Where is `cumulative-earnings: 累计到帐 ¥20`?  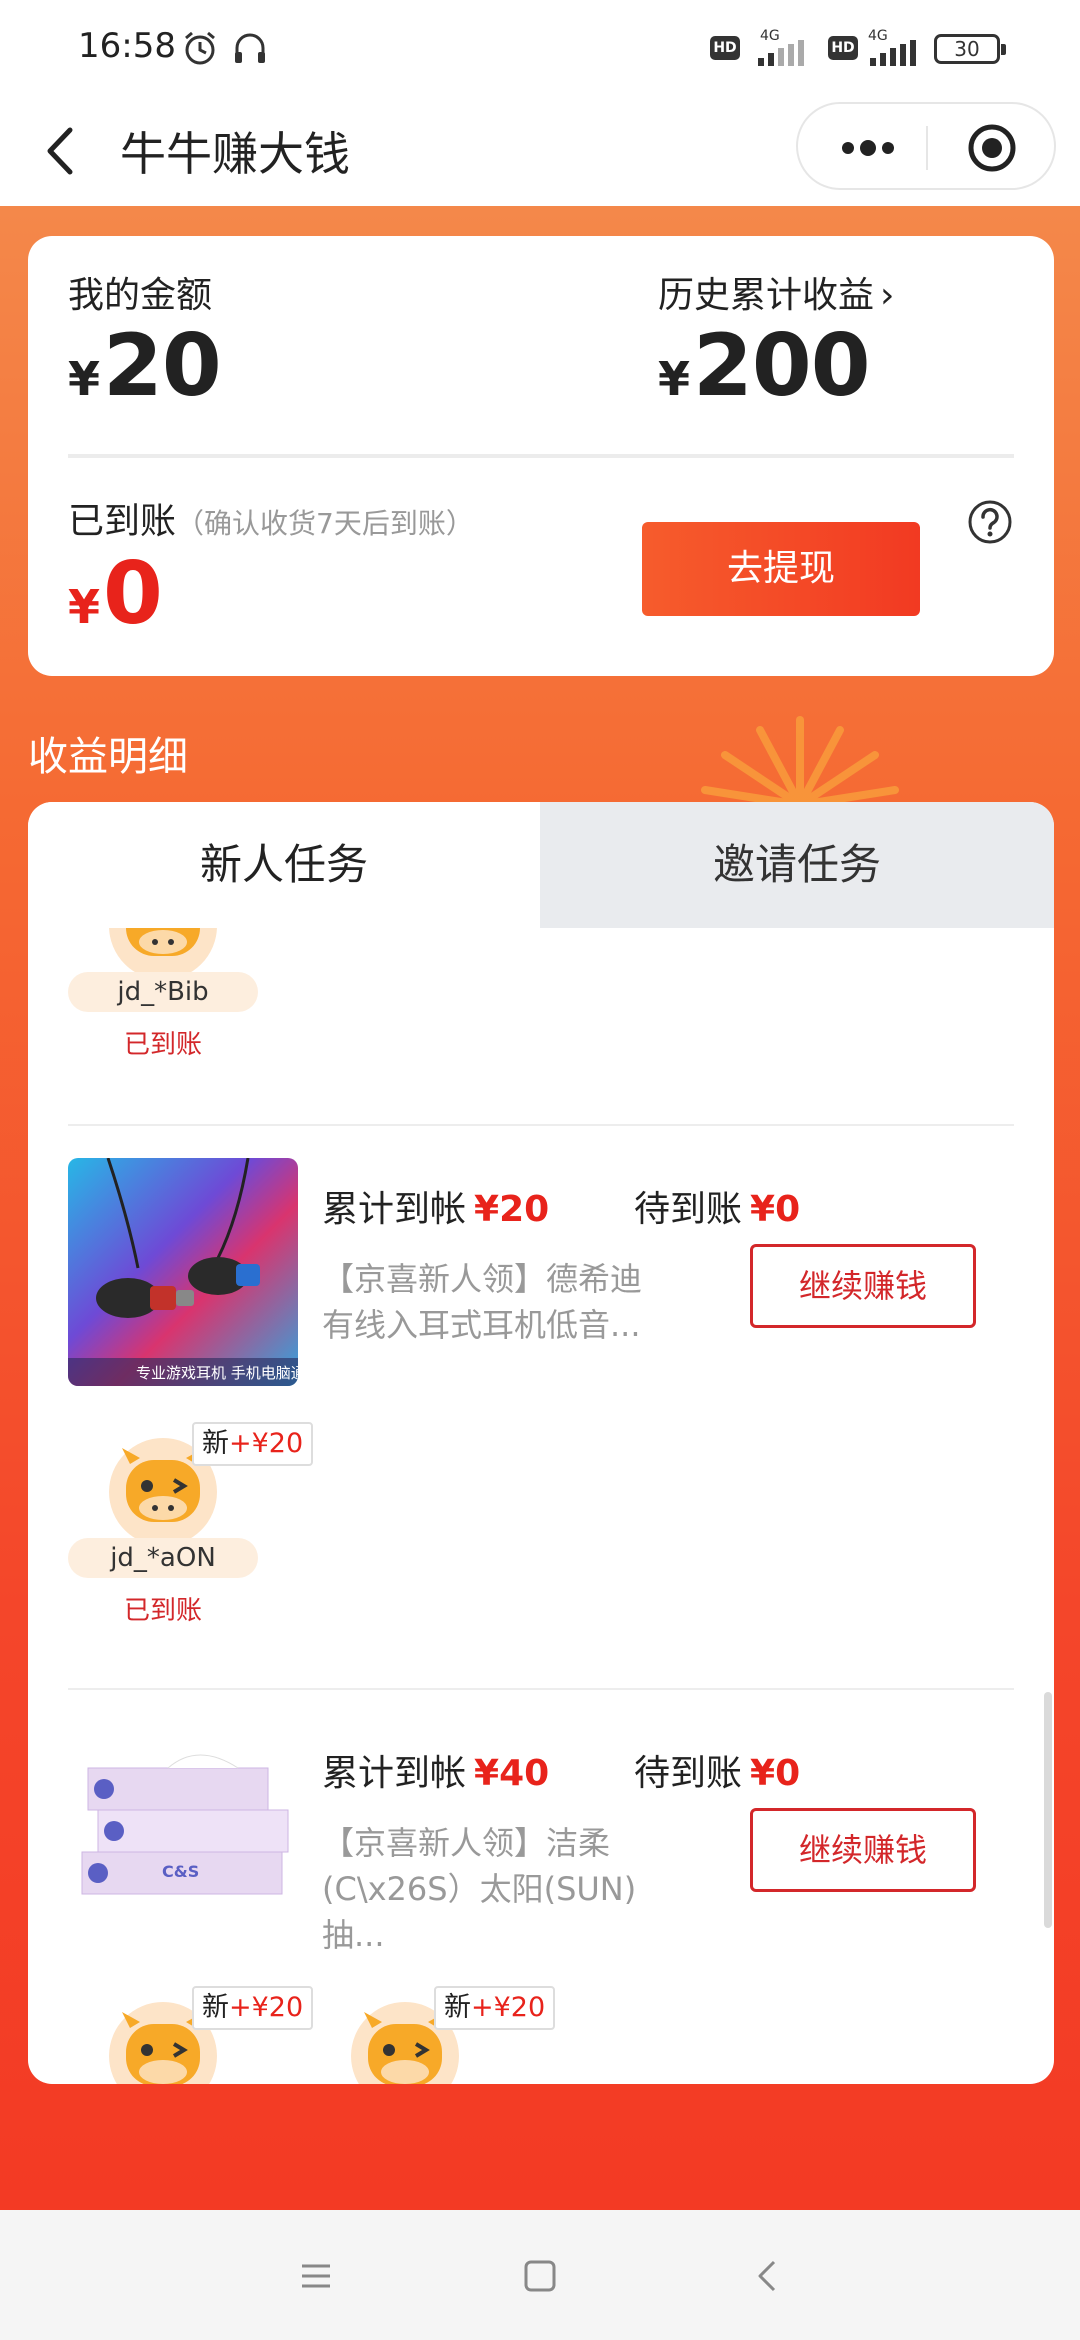 cumulative-earnings: 累计到帐 ¥20 is located at coordinates (435, 1206).